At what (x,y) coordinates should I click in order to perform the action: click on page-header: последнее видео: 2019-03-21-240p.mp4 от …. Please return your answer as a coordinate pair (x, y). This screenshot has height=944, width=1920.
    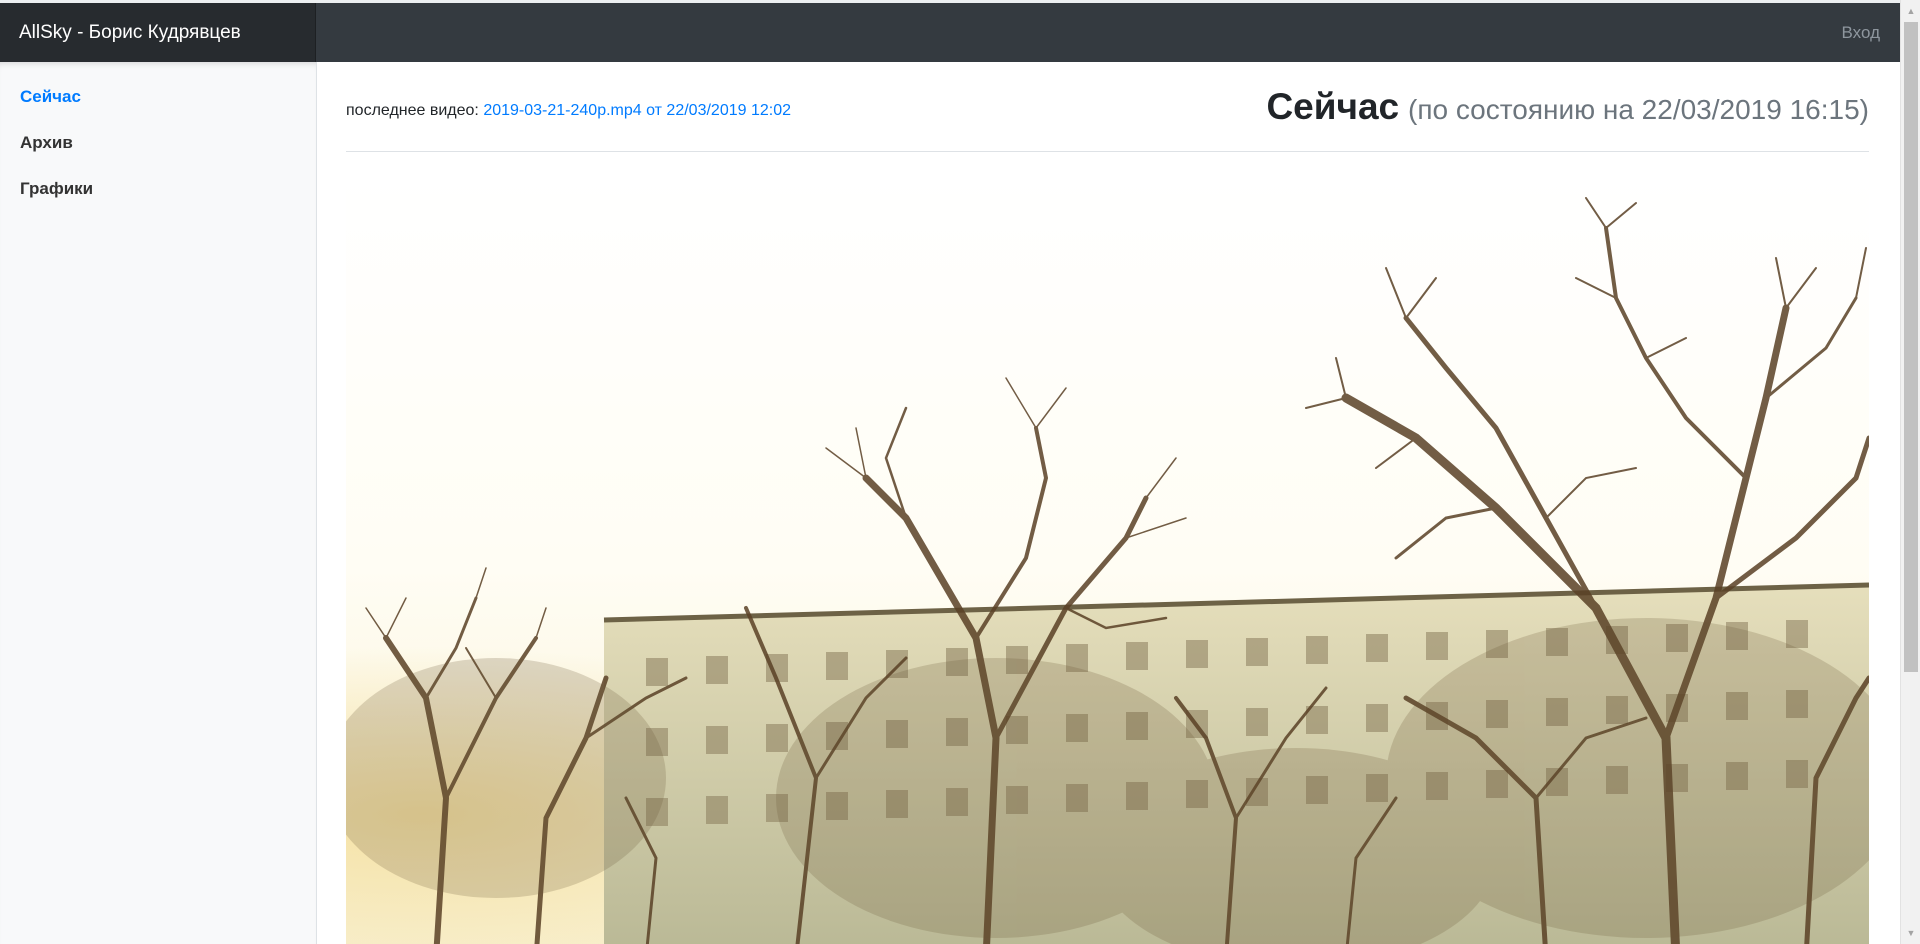
    Looking at the image, I should click on (1107, 107).